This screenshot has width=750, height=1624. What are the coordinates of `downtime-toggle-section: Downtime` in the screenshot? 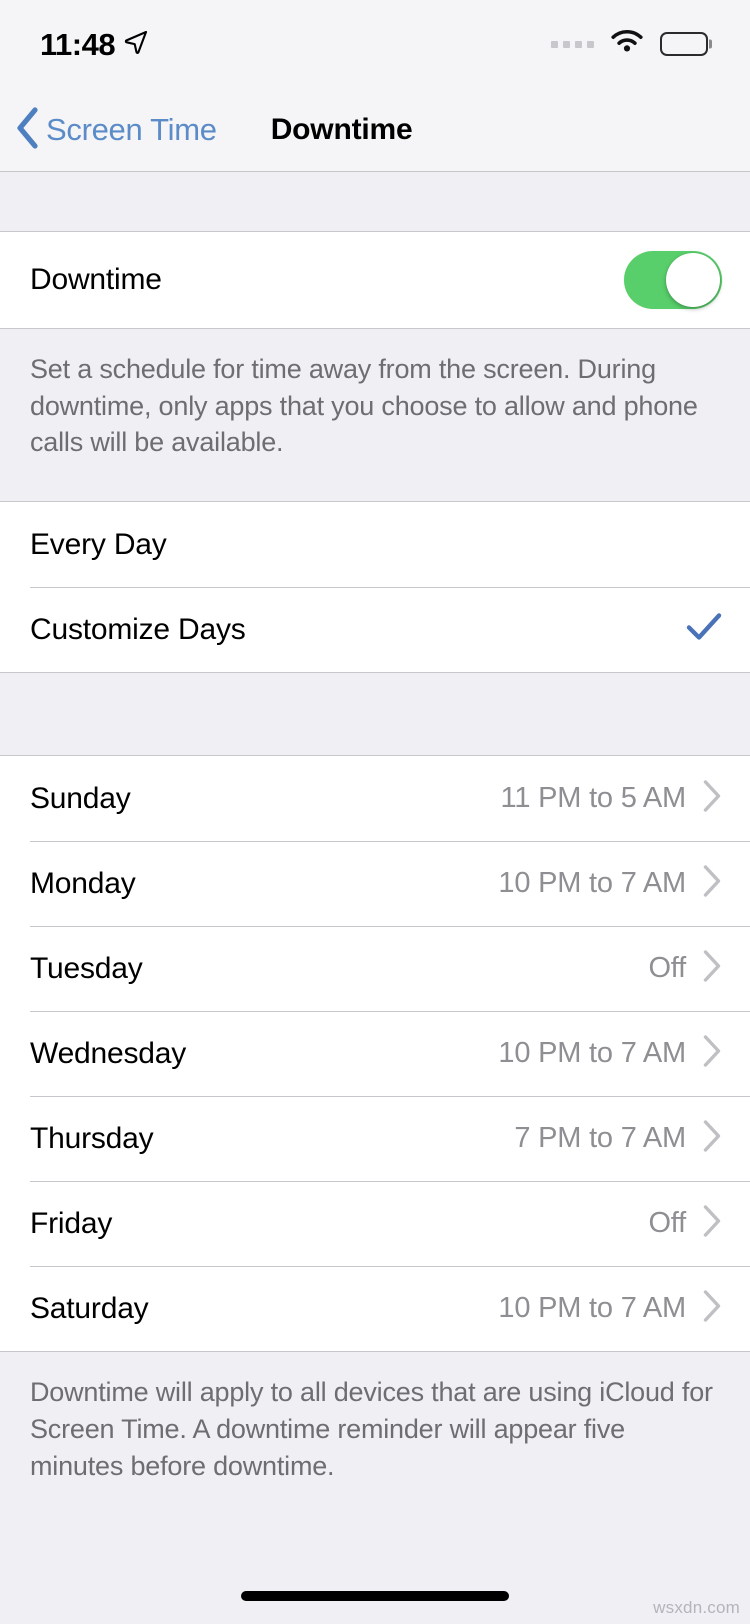 It's located at (375, 280).